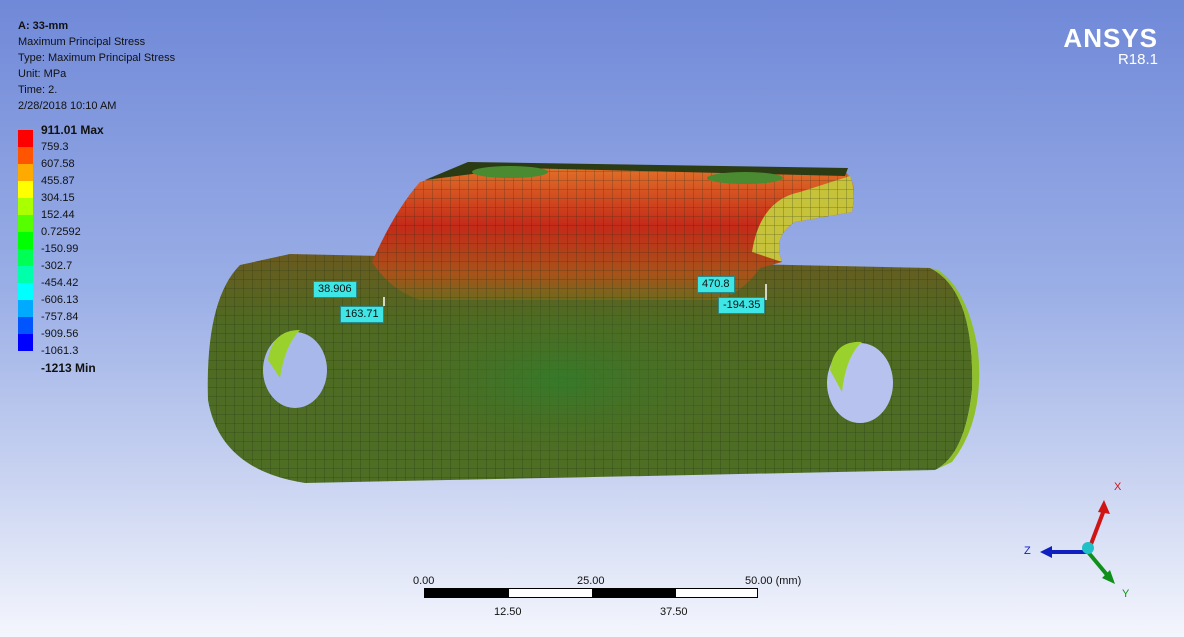 The image size is (1184, 637). I want to click on result-type: Type: Maximum Principal Stress, so click(97, 58).